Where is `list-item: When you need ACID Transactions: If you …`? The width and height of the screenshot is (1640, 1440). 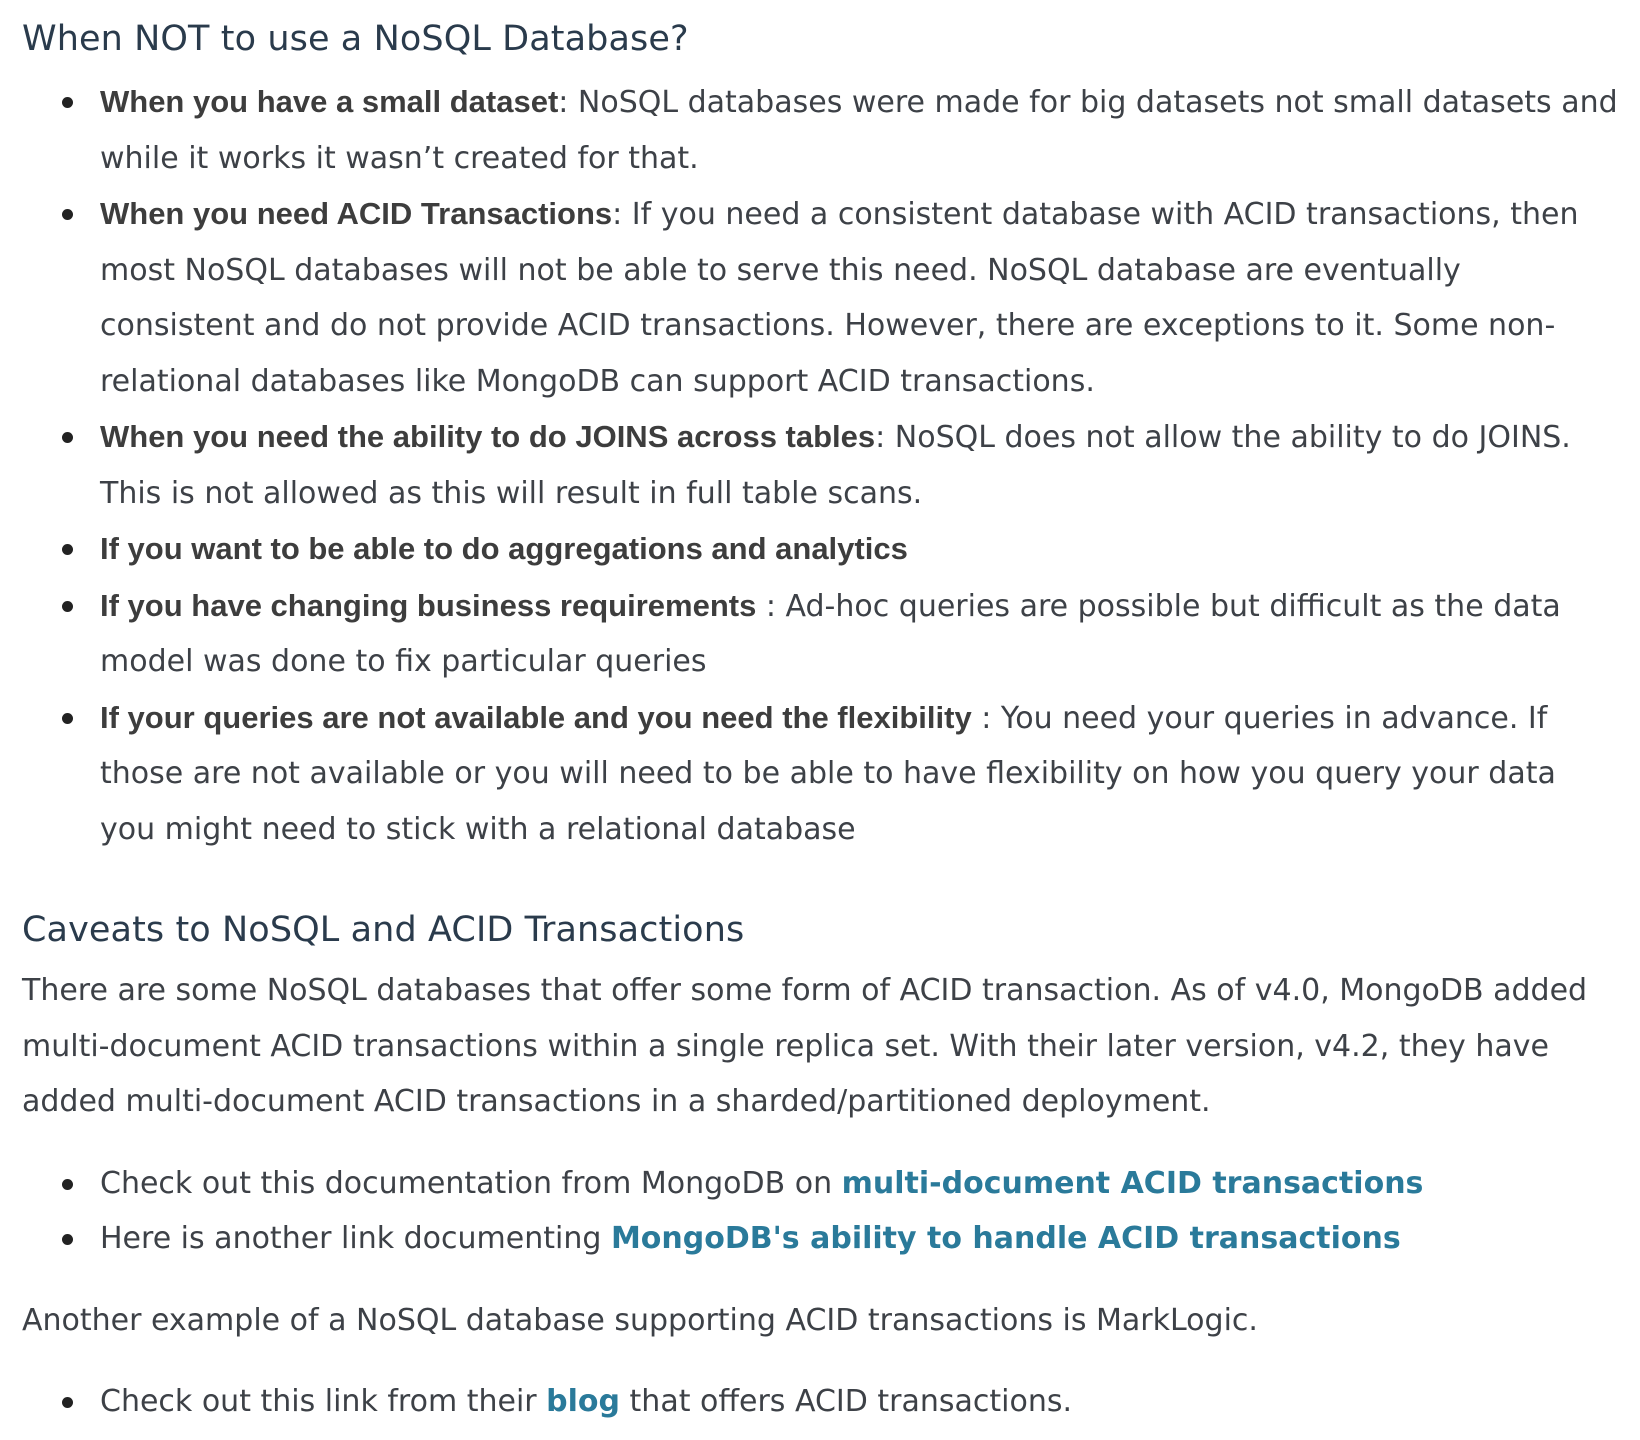
list-item: When you need ACID Transactions: If you … is located at coordinates (840, 297).